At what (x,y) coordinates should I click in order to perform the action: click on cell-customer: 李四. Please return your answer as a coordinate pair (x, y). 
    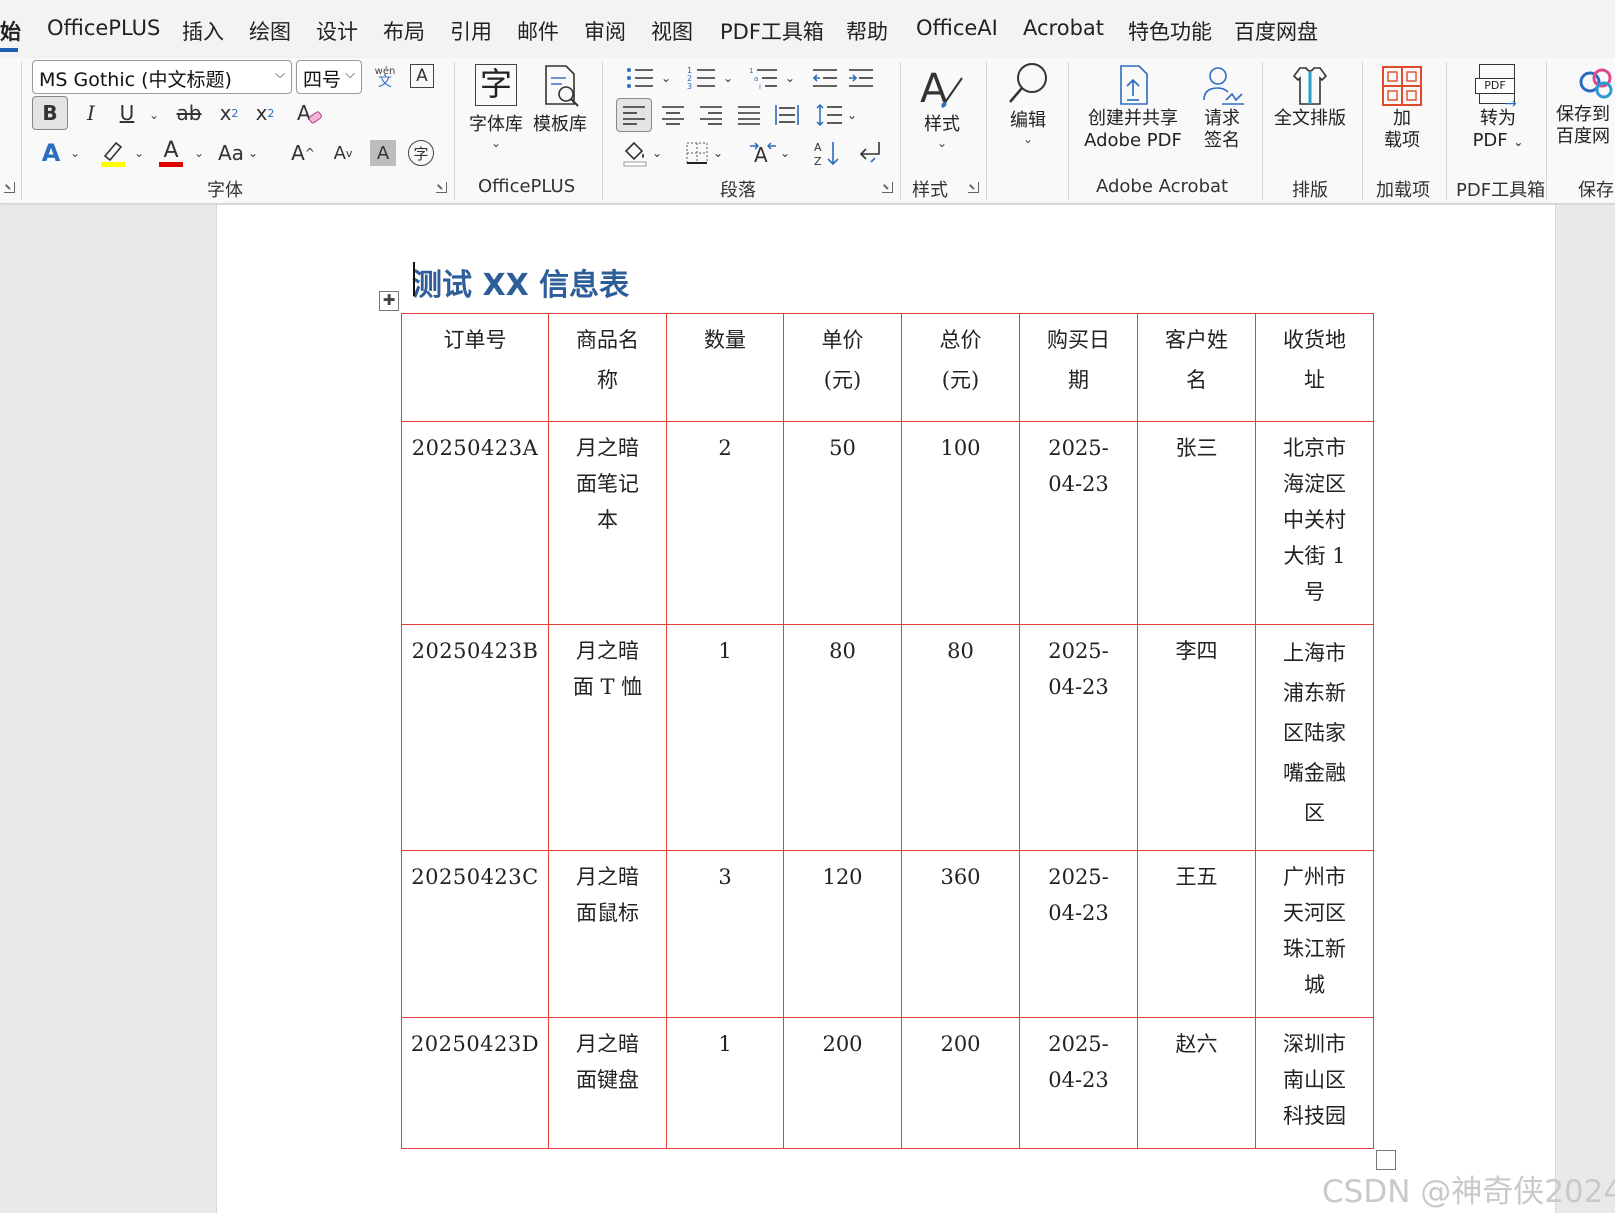
    Looking at the image, I should click on (1196, 737).